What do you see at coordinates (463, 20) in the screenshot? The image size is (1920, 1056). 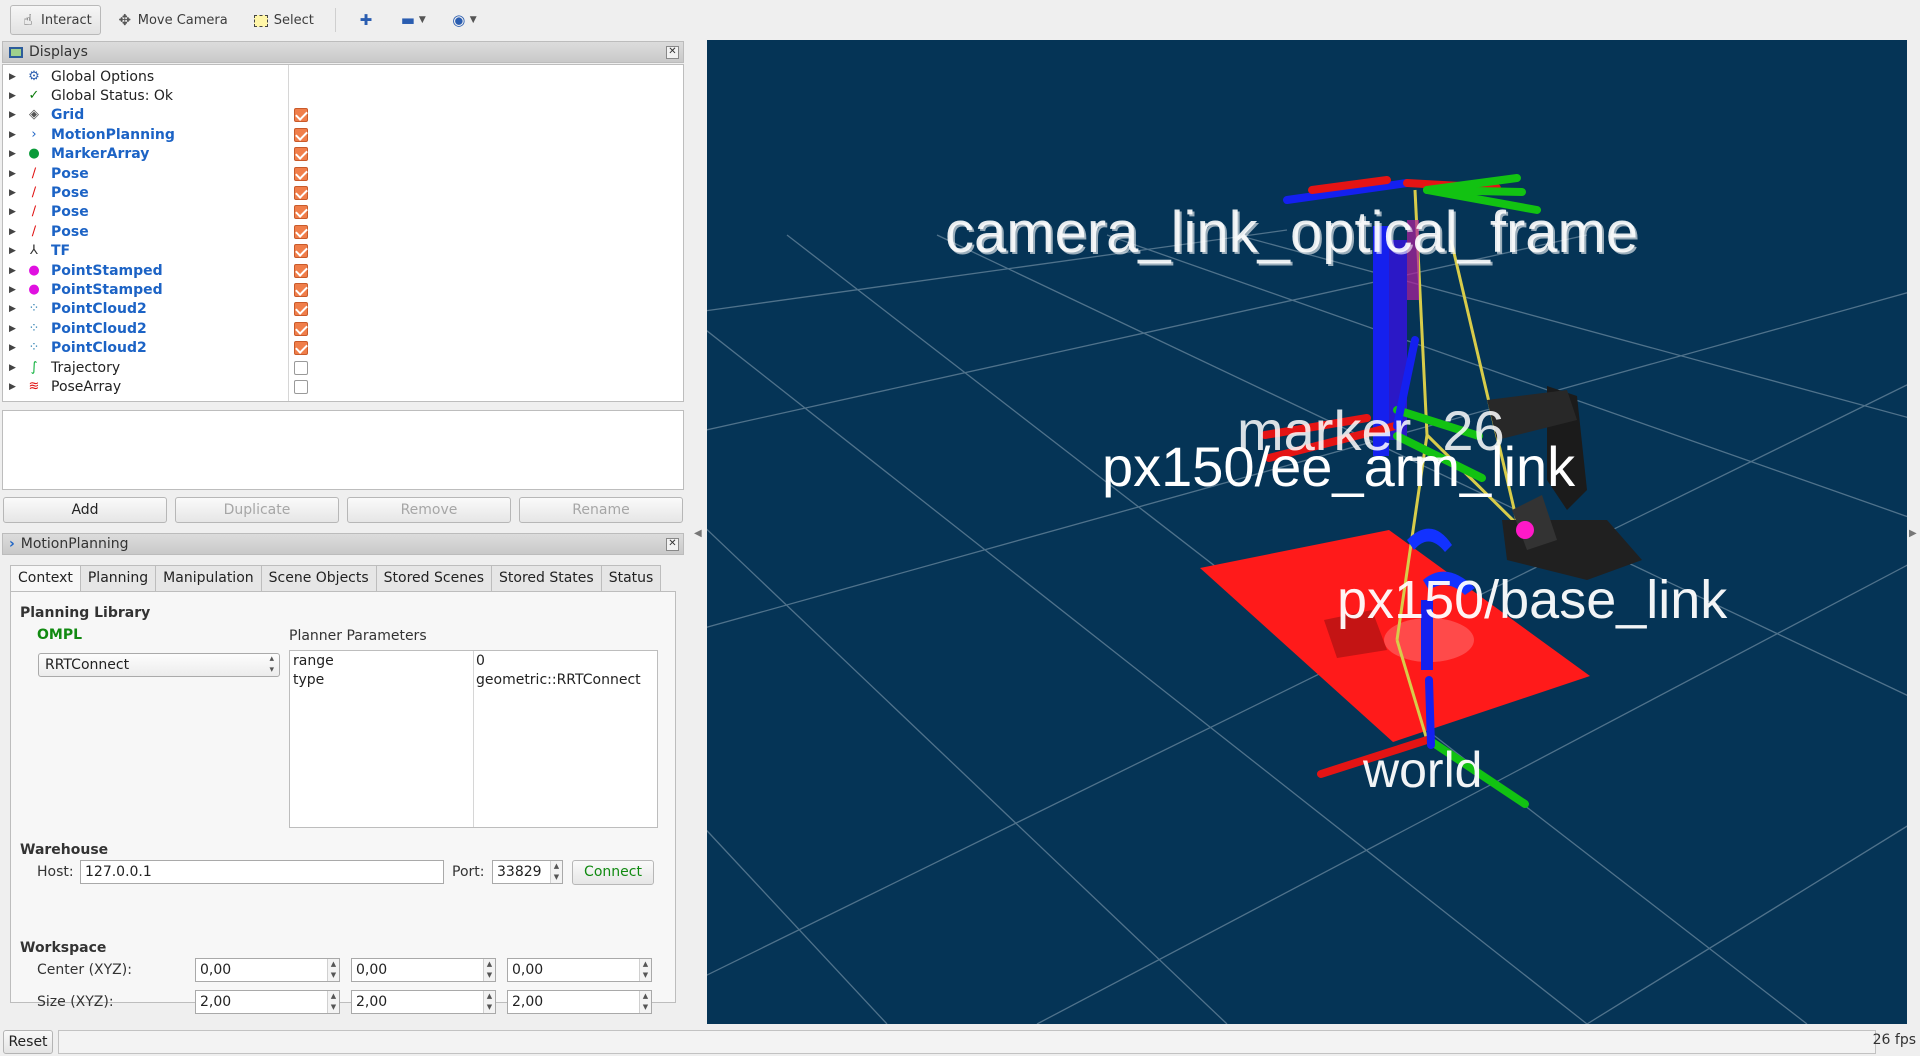 I see `camera-type-button: ◉ ▼` at bounding box center [463, 20].